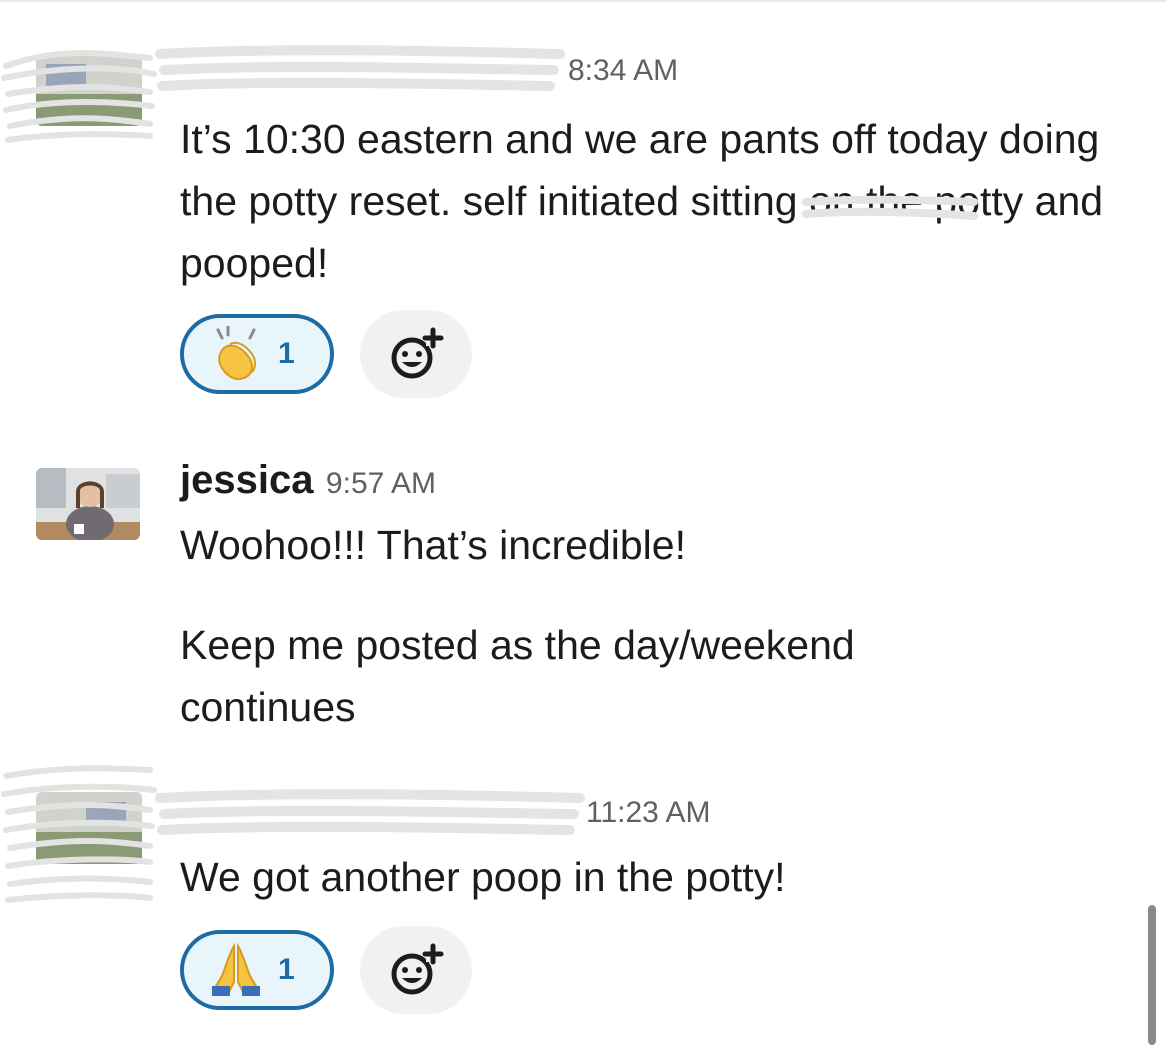  Describe the element at coordinates (1152, 975) in the screenshot. I see `scrollbar` at that location.